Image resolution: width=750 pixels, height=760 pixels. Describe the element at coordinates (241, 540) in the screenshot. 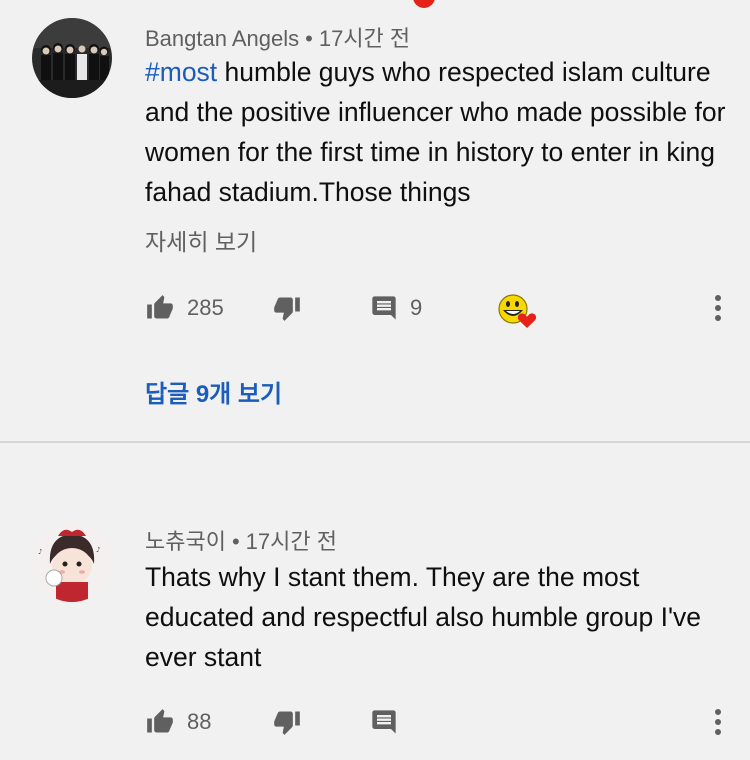

I see `comment-meta: 노츄국이 • 17시간 전` at that location.